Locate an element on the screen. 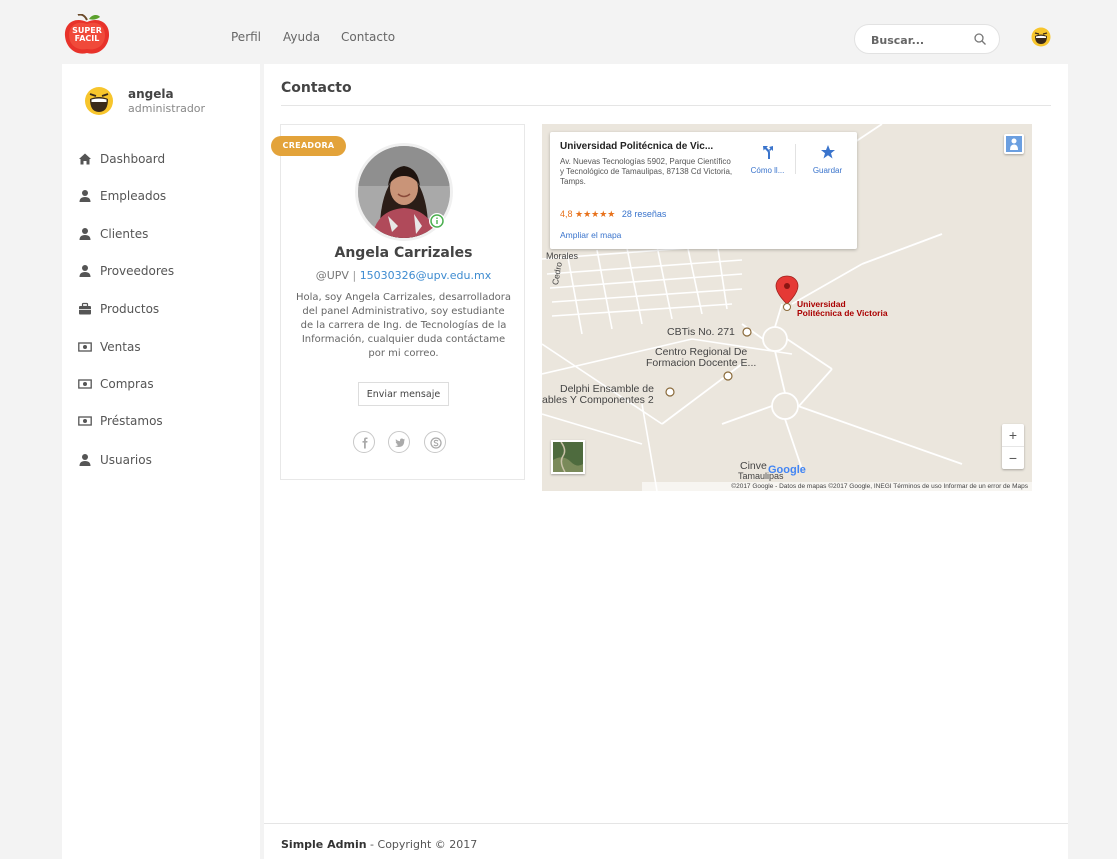  directions-icon is located at coordinates (767, 152).